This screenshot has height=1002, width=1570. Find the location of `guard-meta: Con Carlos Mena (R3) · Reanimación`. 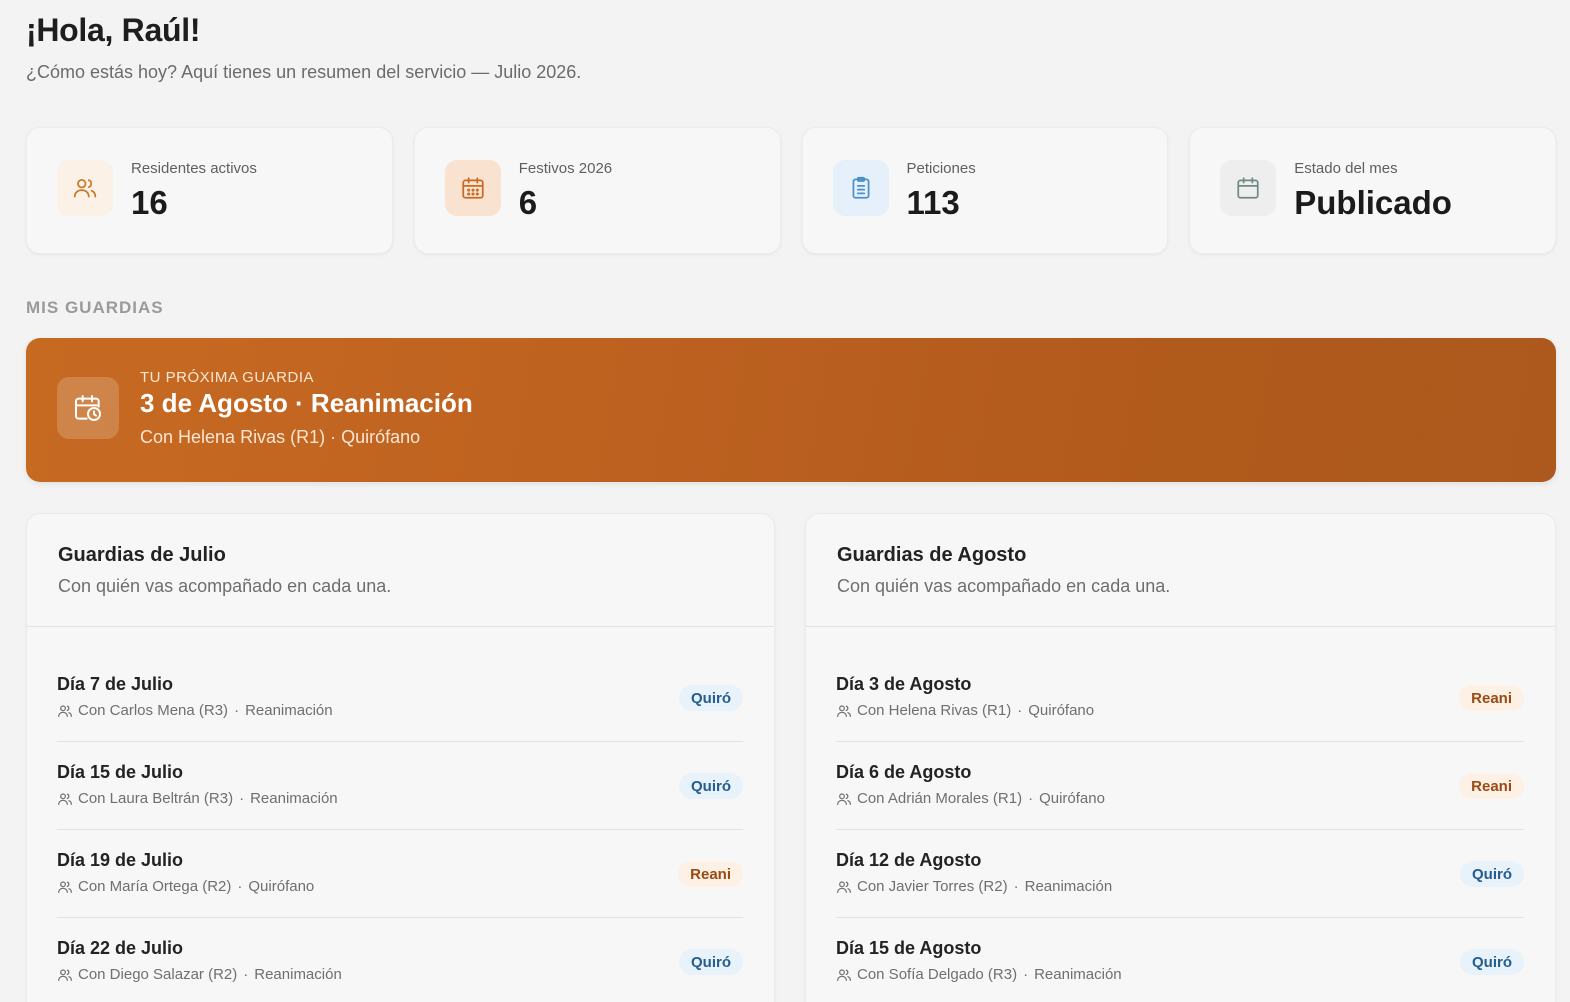

guard-meta: Con Carlos Mena (R3) · Reanimación is located at coordinates (195, 710).